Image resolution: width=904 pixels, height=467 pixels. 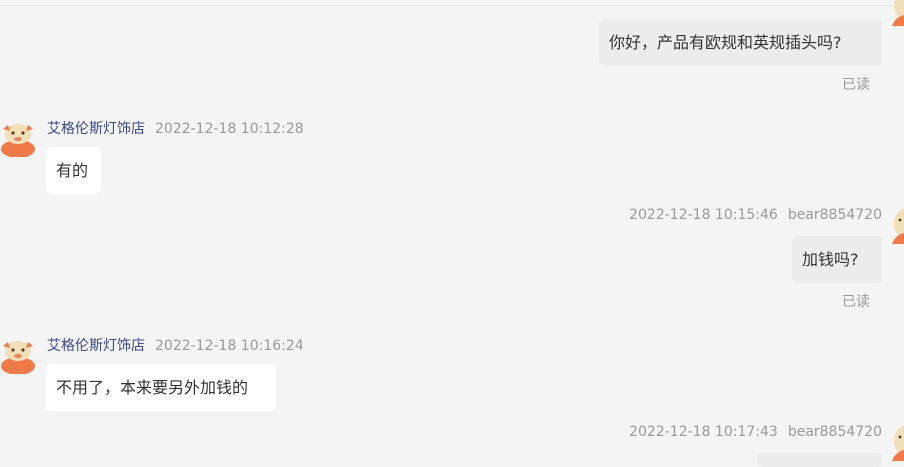 What do you see at coordinates (837, 259) in the screenshot?
I see `message-bubble-outgoing: 加钱吗?` at bounding box center [837, 259].